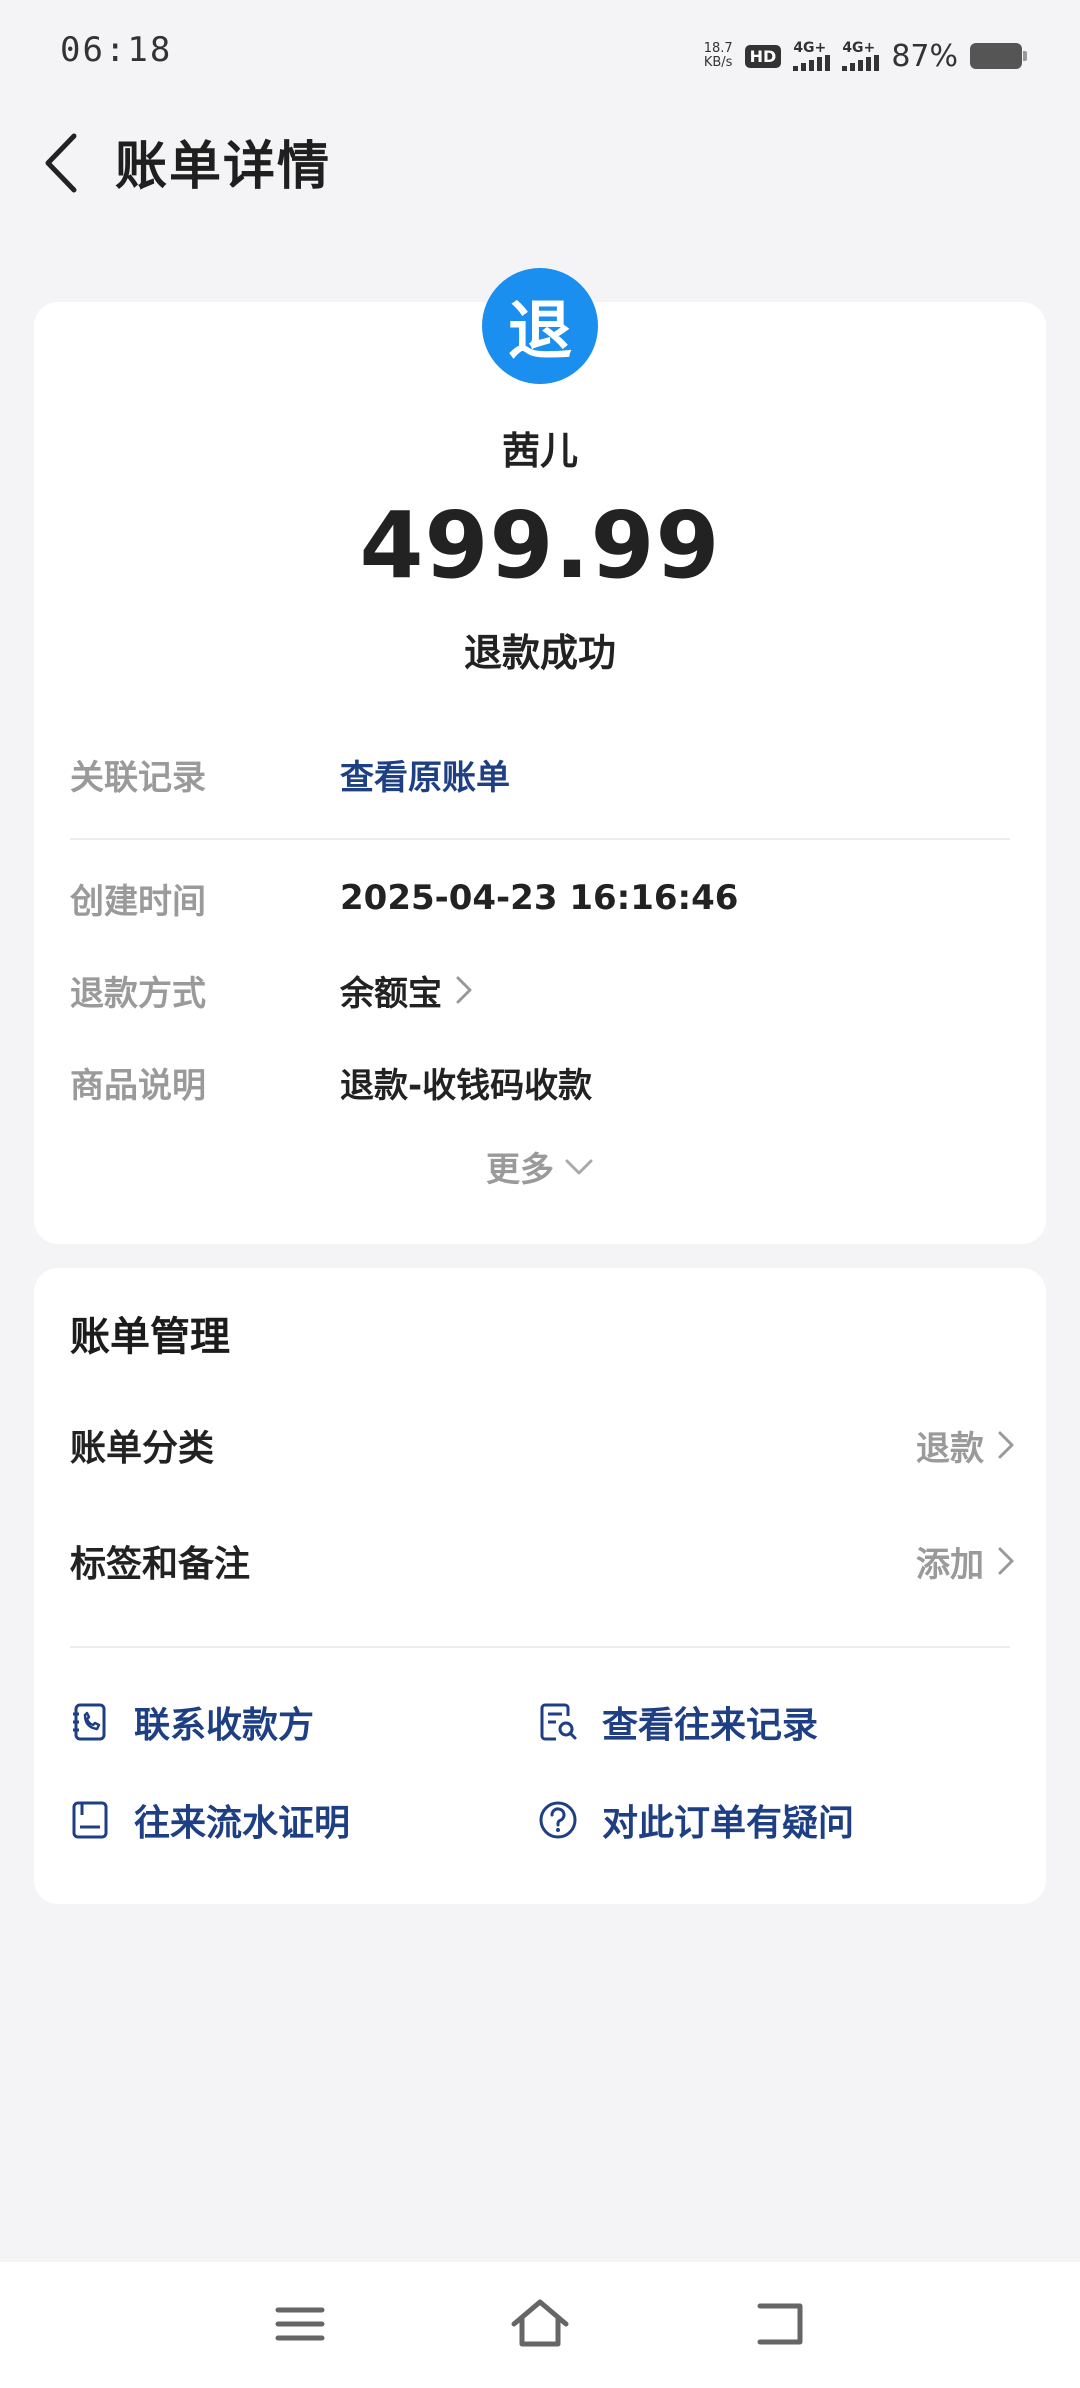 This screenshot has width=1080, height=2388. What do you see at coordinates (780, 2324) in the screenshot?
I see `back-icon` at bounding box center [780, 2324].